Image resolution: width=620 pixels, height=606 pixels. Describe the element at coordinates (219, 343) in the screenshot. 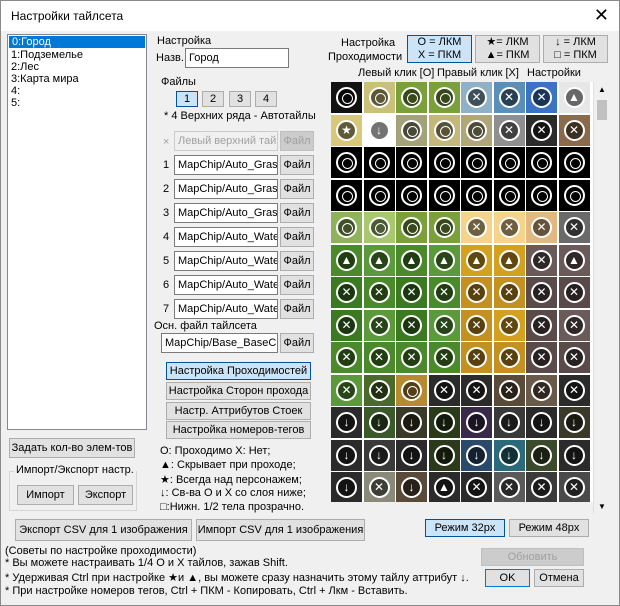

I see `base-file-field: MapChip/Base_BaseChip` at that location.